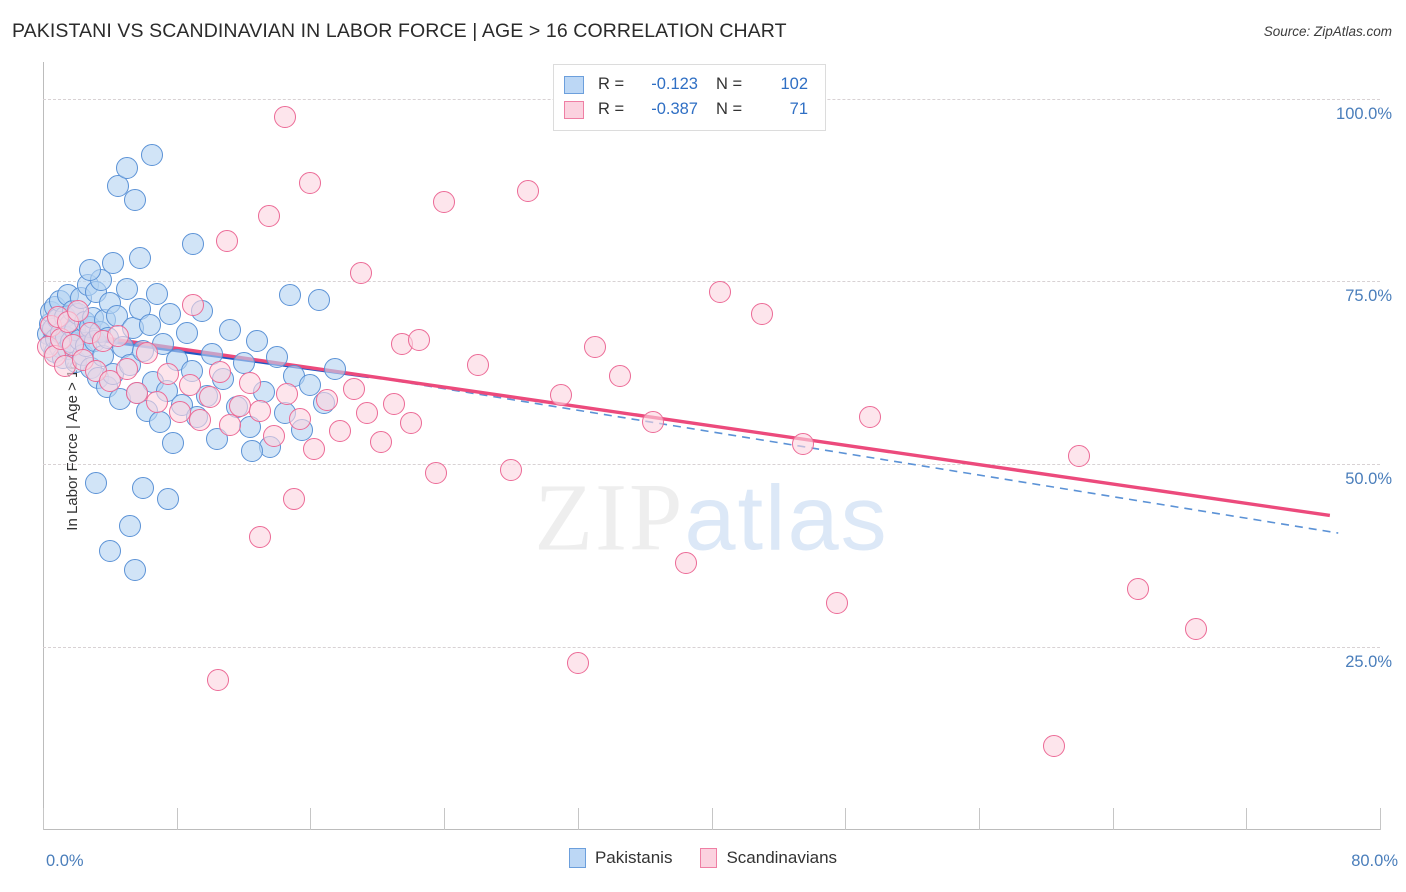  What do you see at coordinates (674, 109) in the screenshot?
I see `stats-r-value-scandinavians: -0.387` at bounding box center [674, 109].